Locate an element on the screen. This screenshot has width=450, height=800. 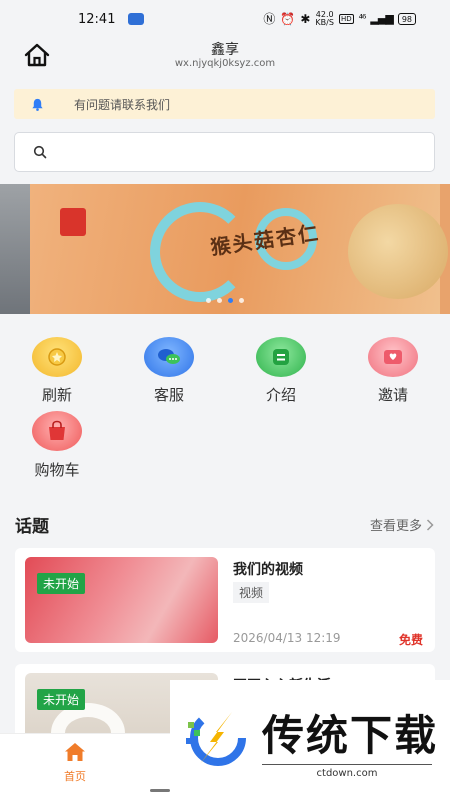
header: 鑫享 wx.njyqkj0ksyz.com is located at coordinates (225, 58).